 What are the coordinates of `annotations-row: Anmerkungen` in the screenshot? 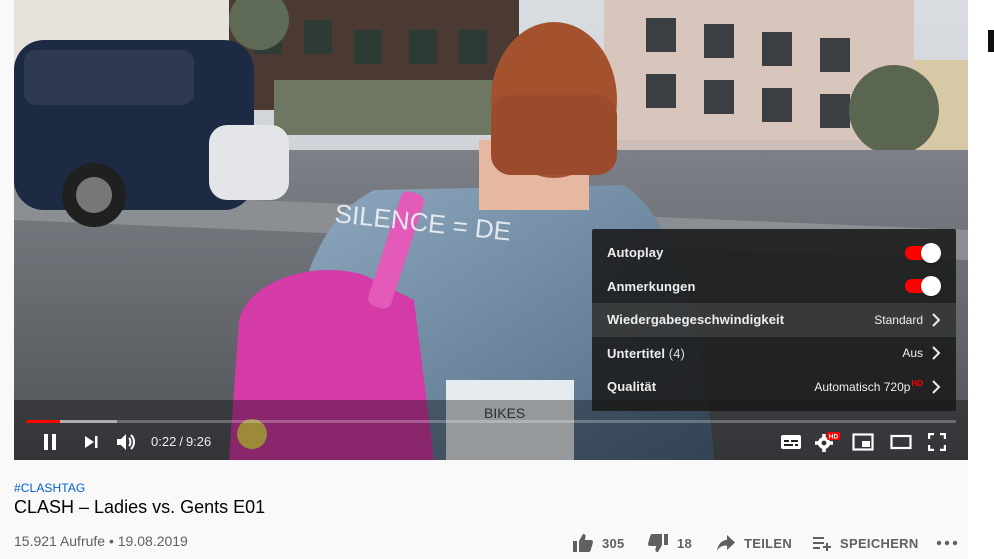 It's located at (774, 287).